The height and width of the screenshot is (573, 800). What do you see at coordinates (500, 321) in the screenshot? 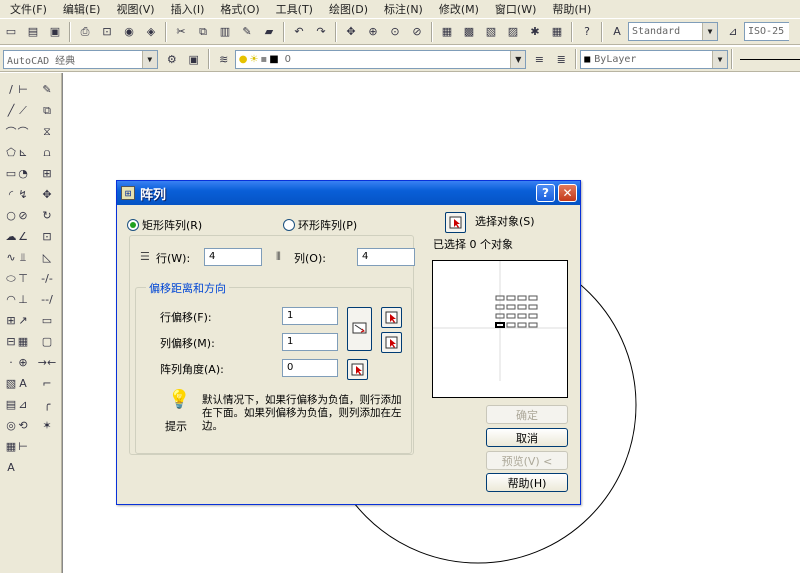
I see `preview-drawing` at bounding box center [500, 321].